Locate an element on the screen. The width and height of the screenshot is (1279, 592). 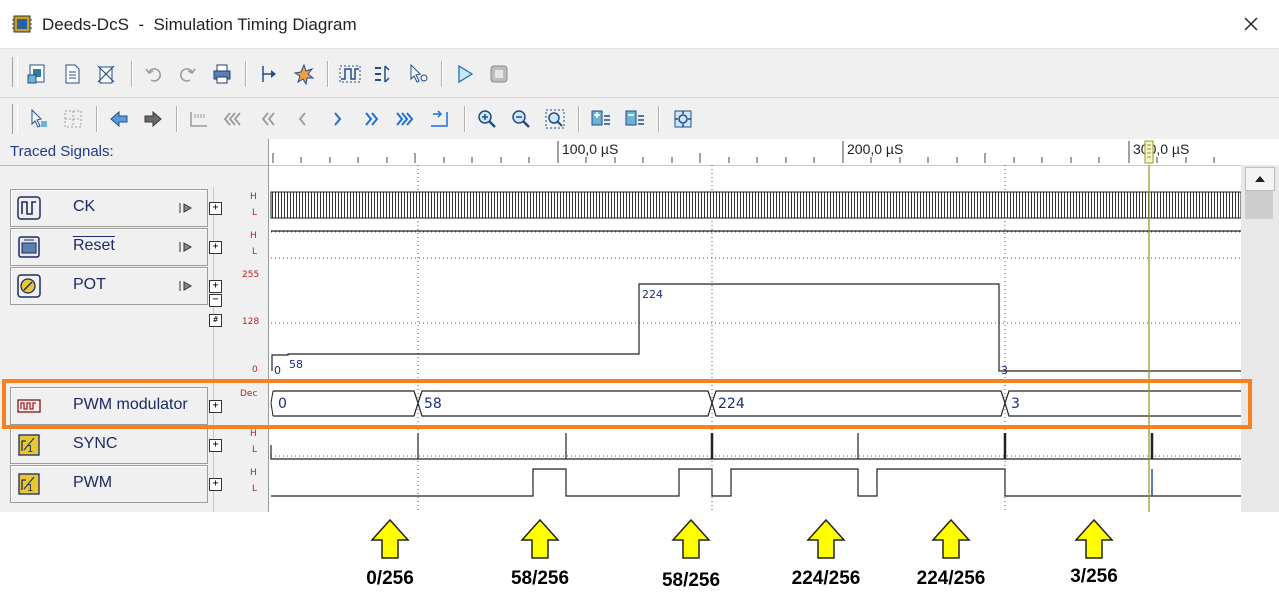
new-page-button is located at coordinates (72, 74).